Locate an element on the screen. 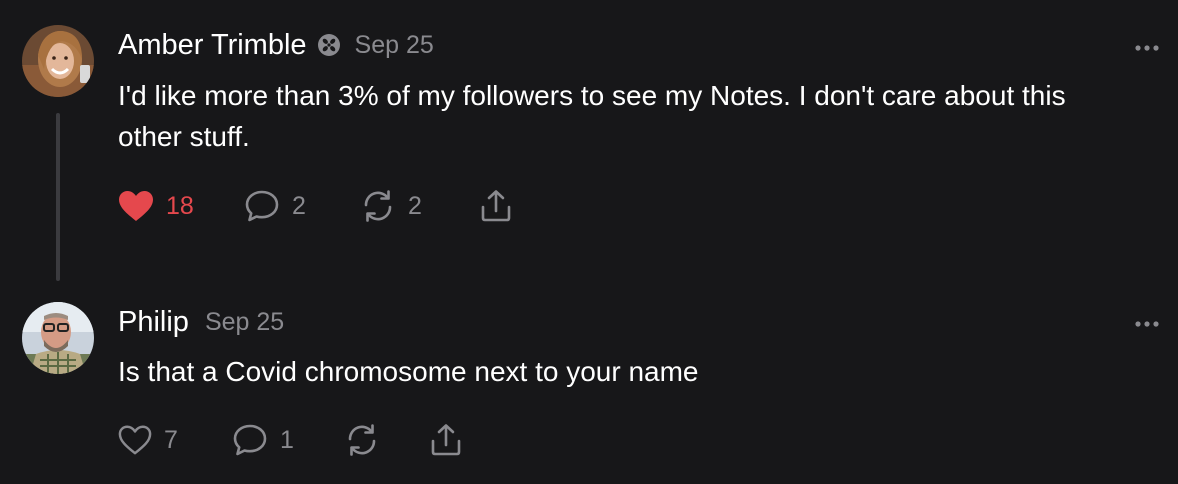 This screenshot has height=484, width=1178. like-button: 7 is located at coordinates (148, 440).